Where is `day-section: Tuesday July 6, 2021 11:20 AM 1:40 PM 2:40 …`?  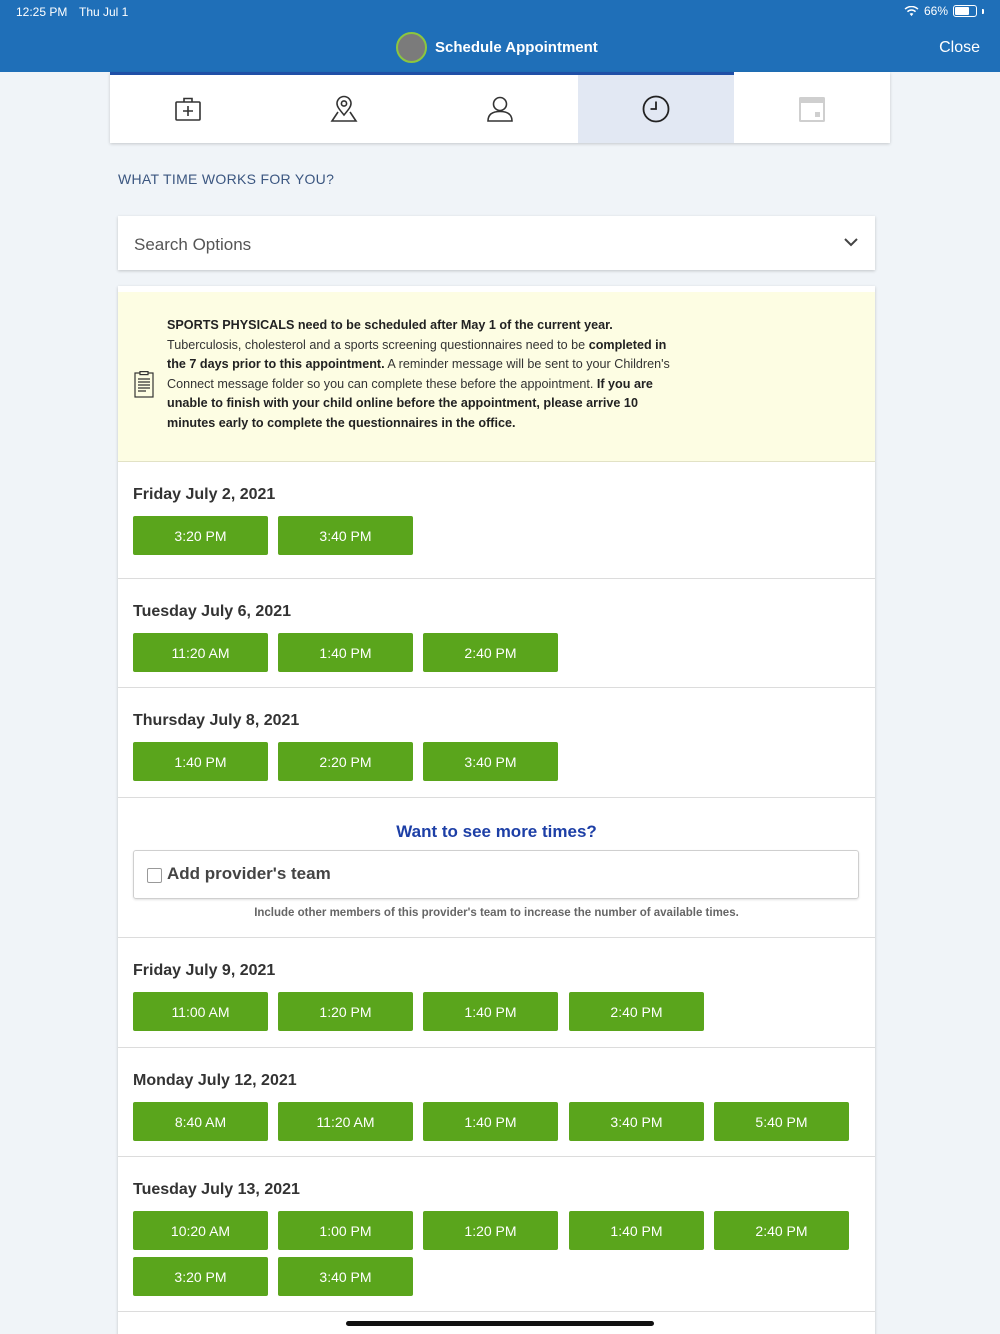 day-section: Tuesday July 6, 2021 11:20 AM 1:40 PM 2:40 … is located at coordinates (496, 633).